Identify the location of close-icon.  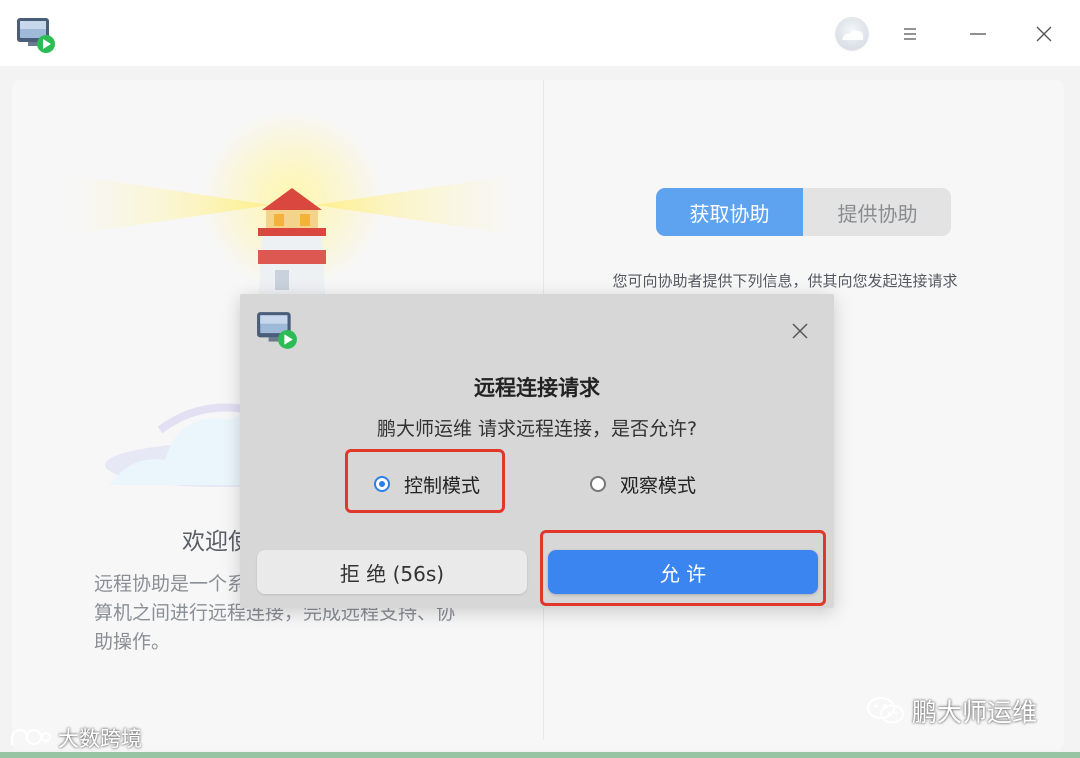
(1044, 34).